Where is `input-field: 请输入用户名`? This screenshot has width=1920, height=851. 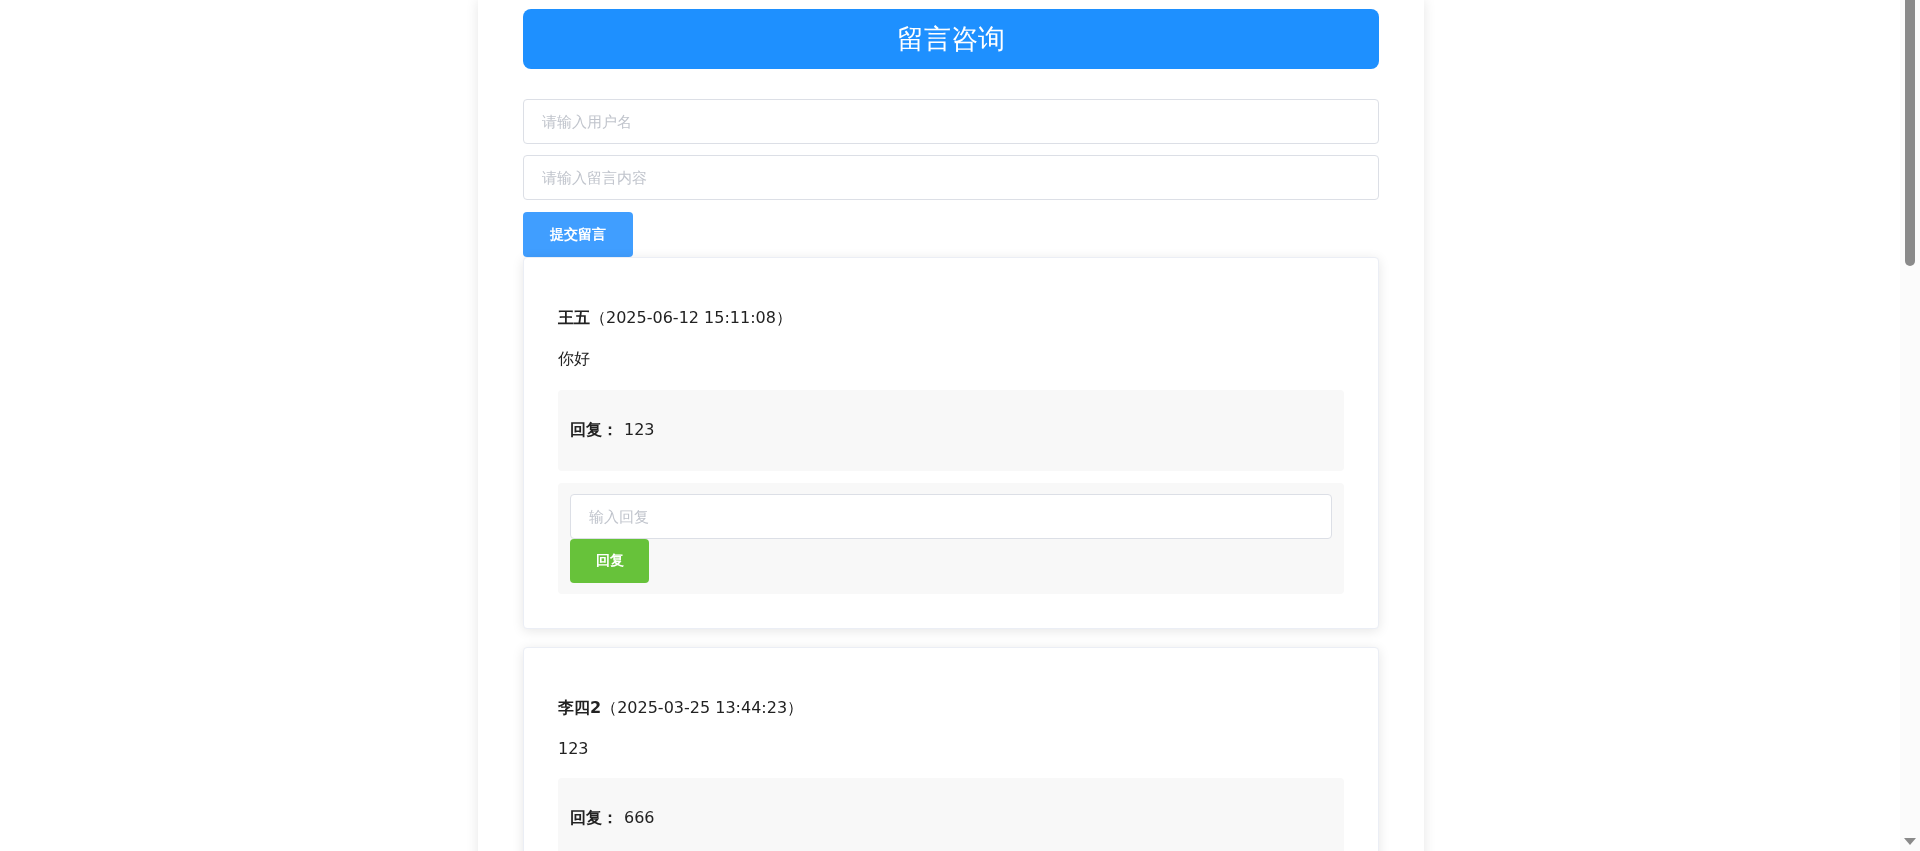 input-field: 请输入用户名 is located at coordinates (951, 121).